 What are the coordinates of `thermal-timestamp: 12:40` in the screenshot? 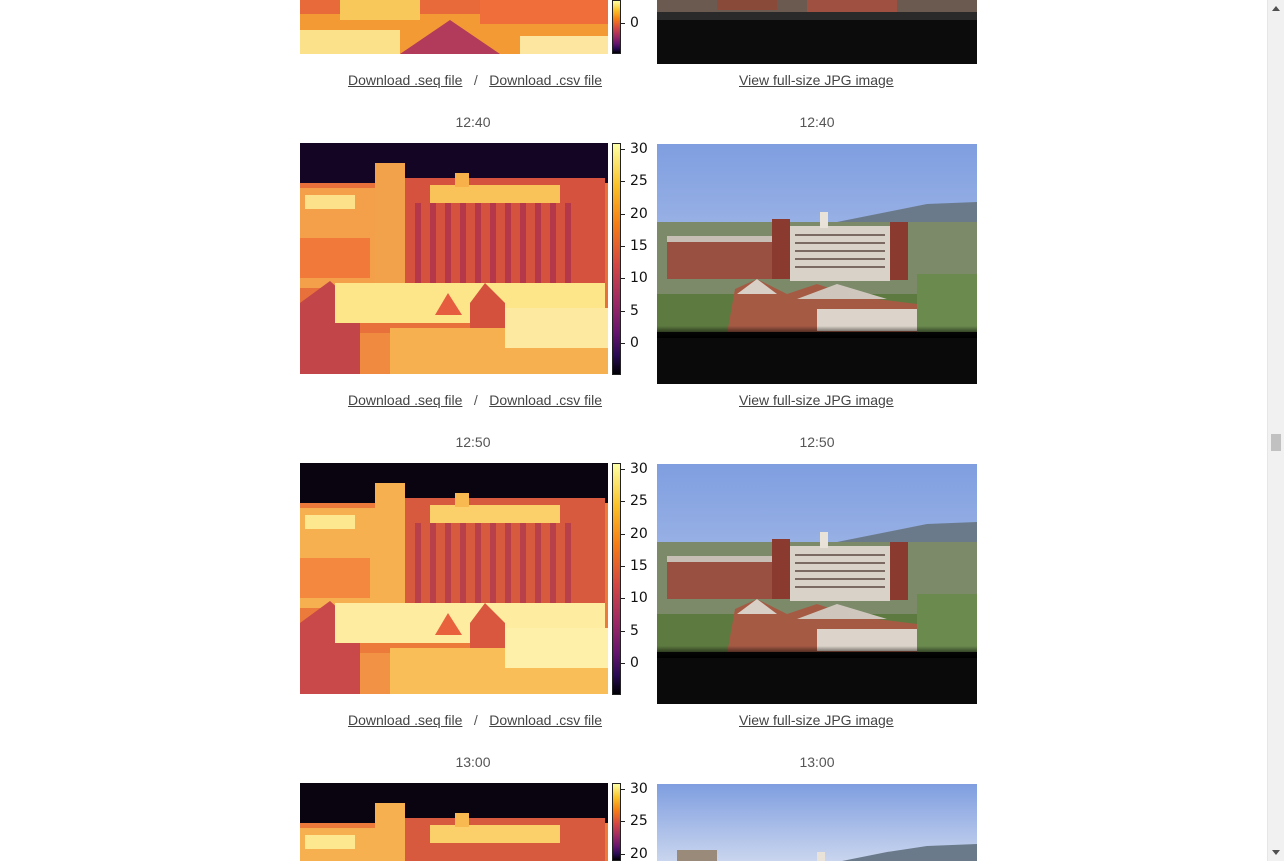 It's located at (473, 122).